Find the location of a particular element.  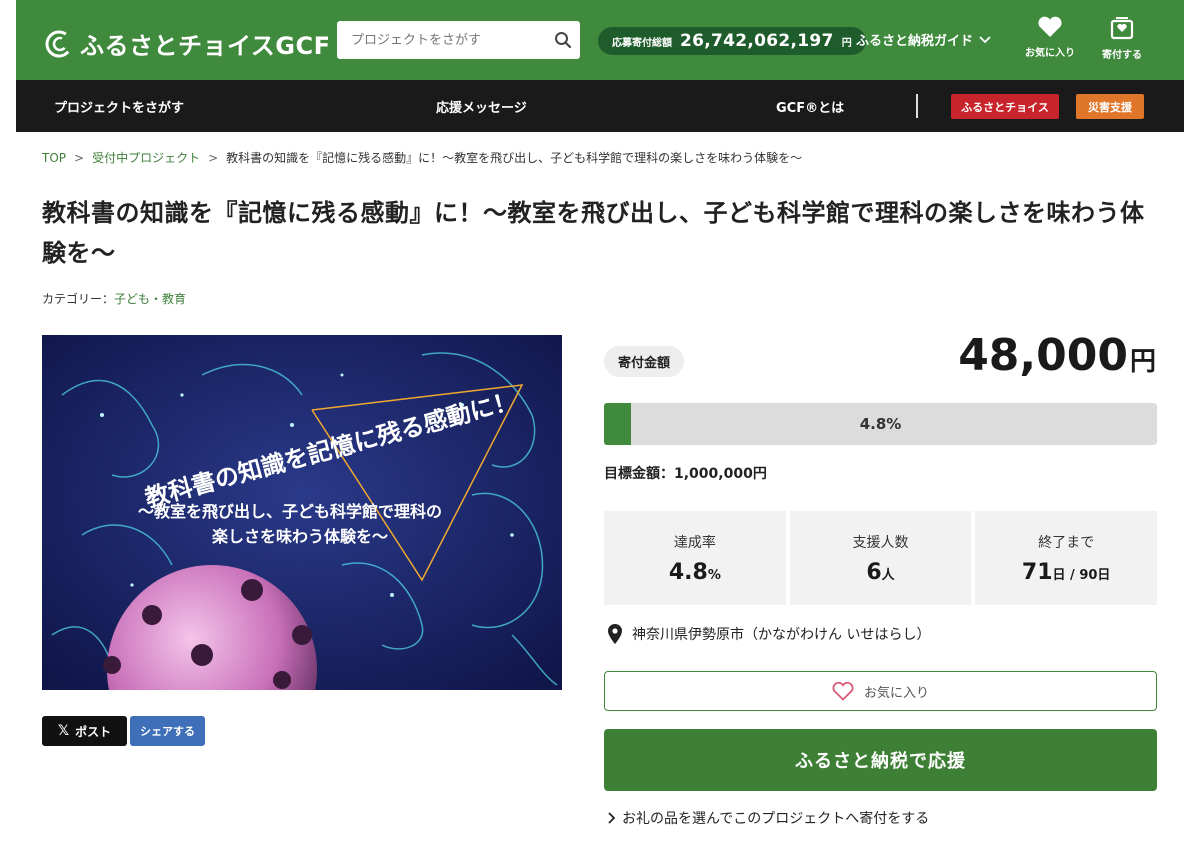

stat-label: 達成率 is located at coordinates (694, 542).